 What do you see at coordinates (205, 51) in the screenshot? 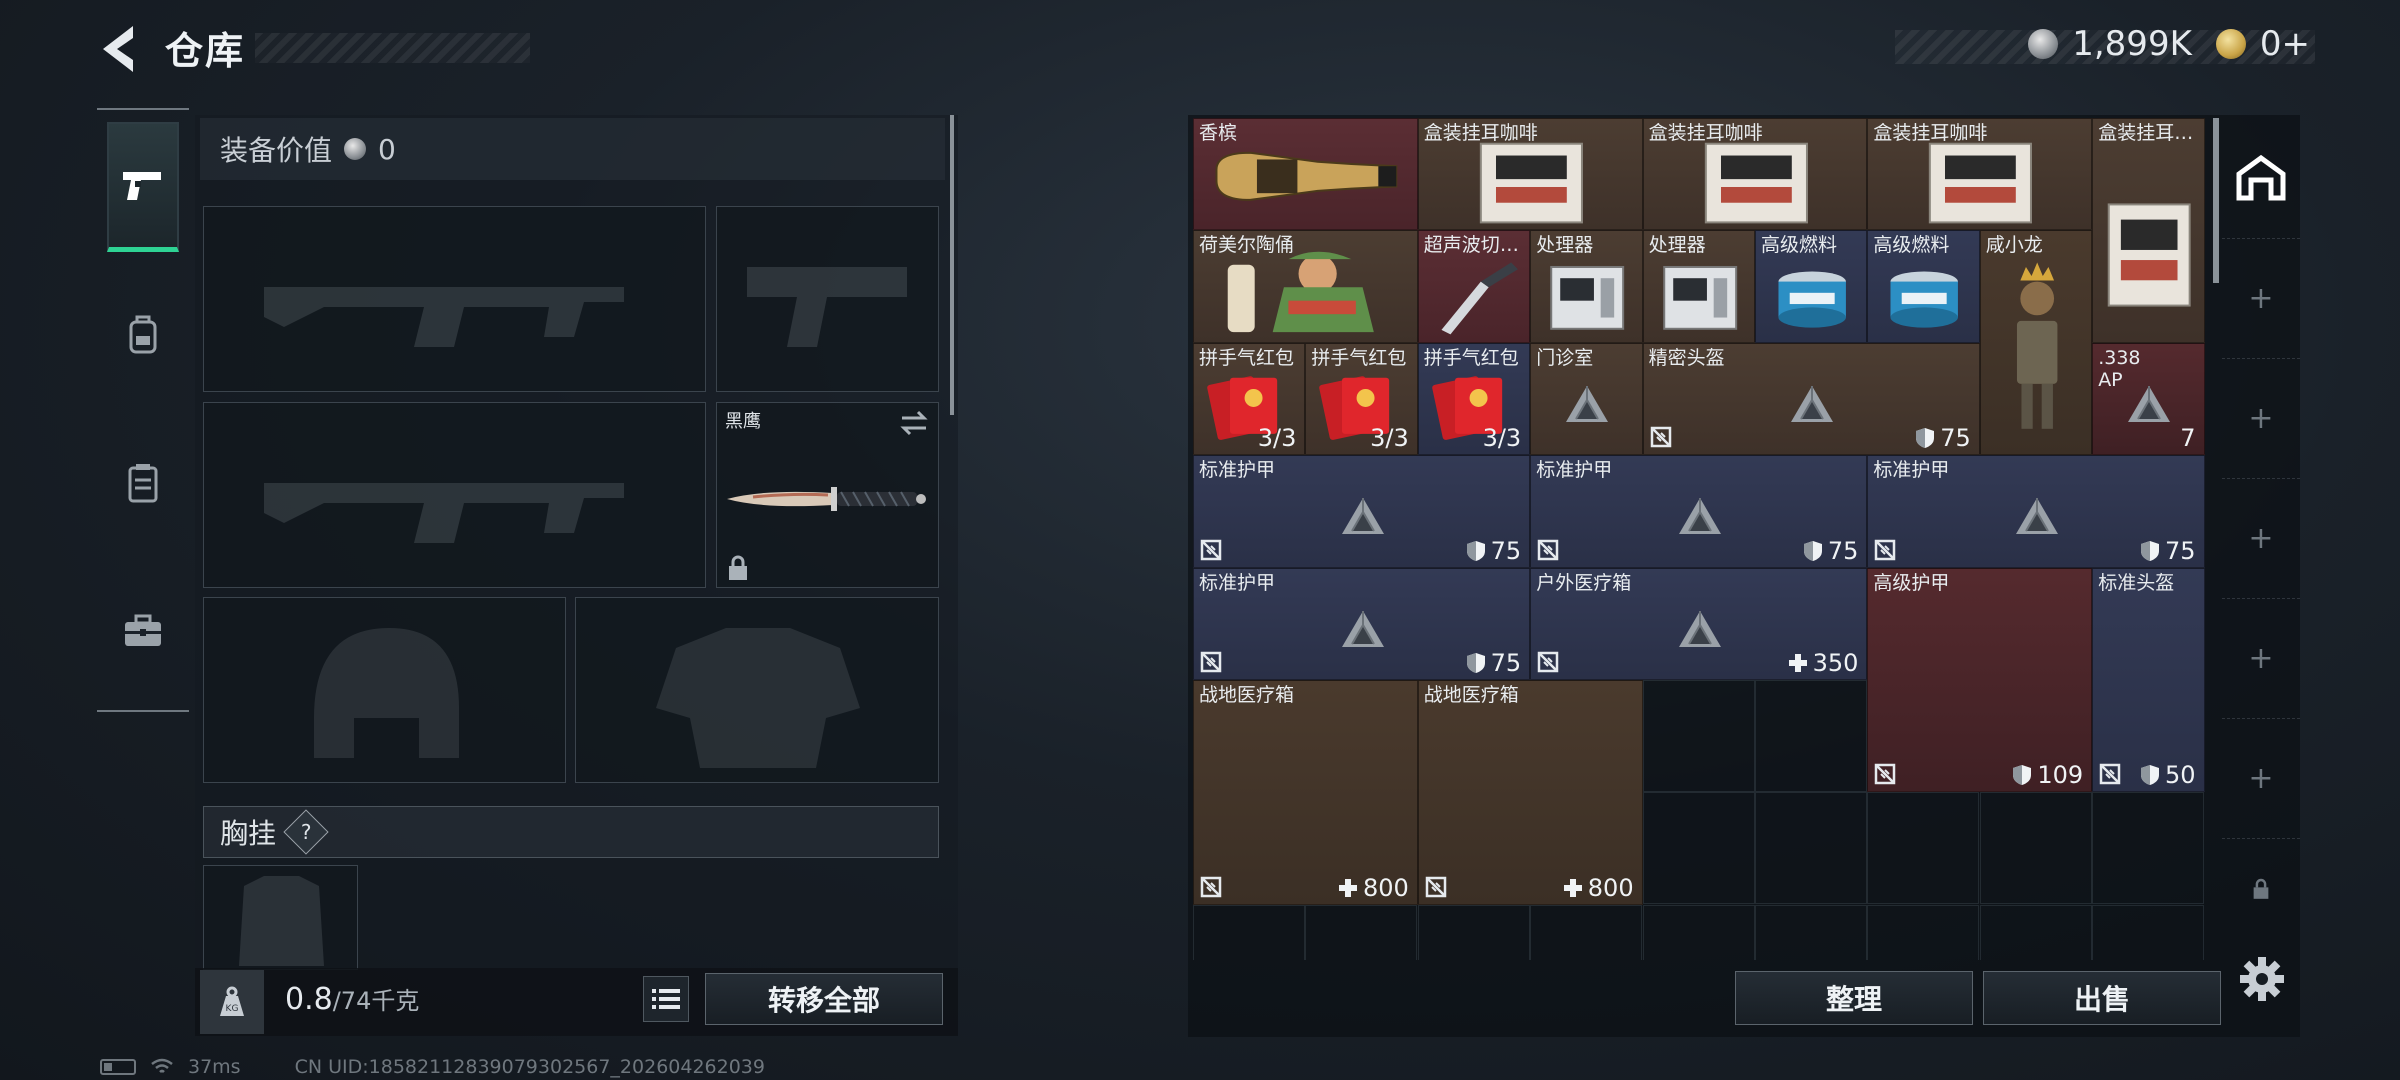
I see `page-title: 仓库` at bounding box center [205, 51].